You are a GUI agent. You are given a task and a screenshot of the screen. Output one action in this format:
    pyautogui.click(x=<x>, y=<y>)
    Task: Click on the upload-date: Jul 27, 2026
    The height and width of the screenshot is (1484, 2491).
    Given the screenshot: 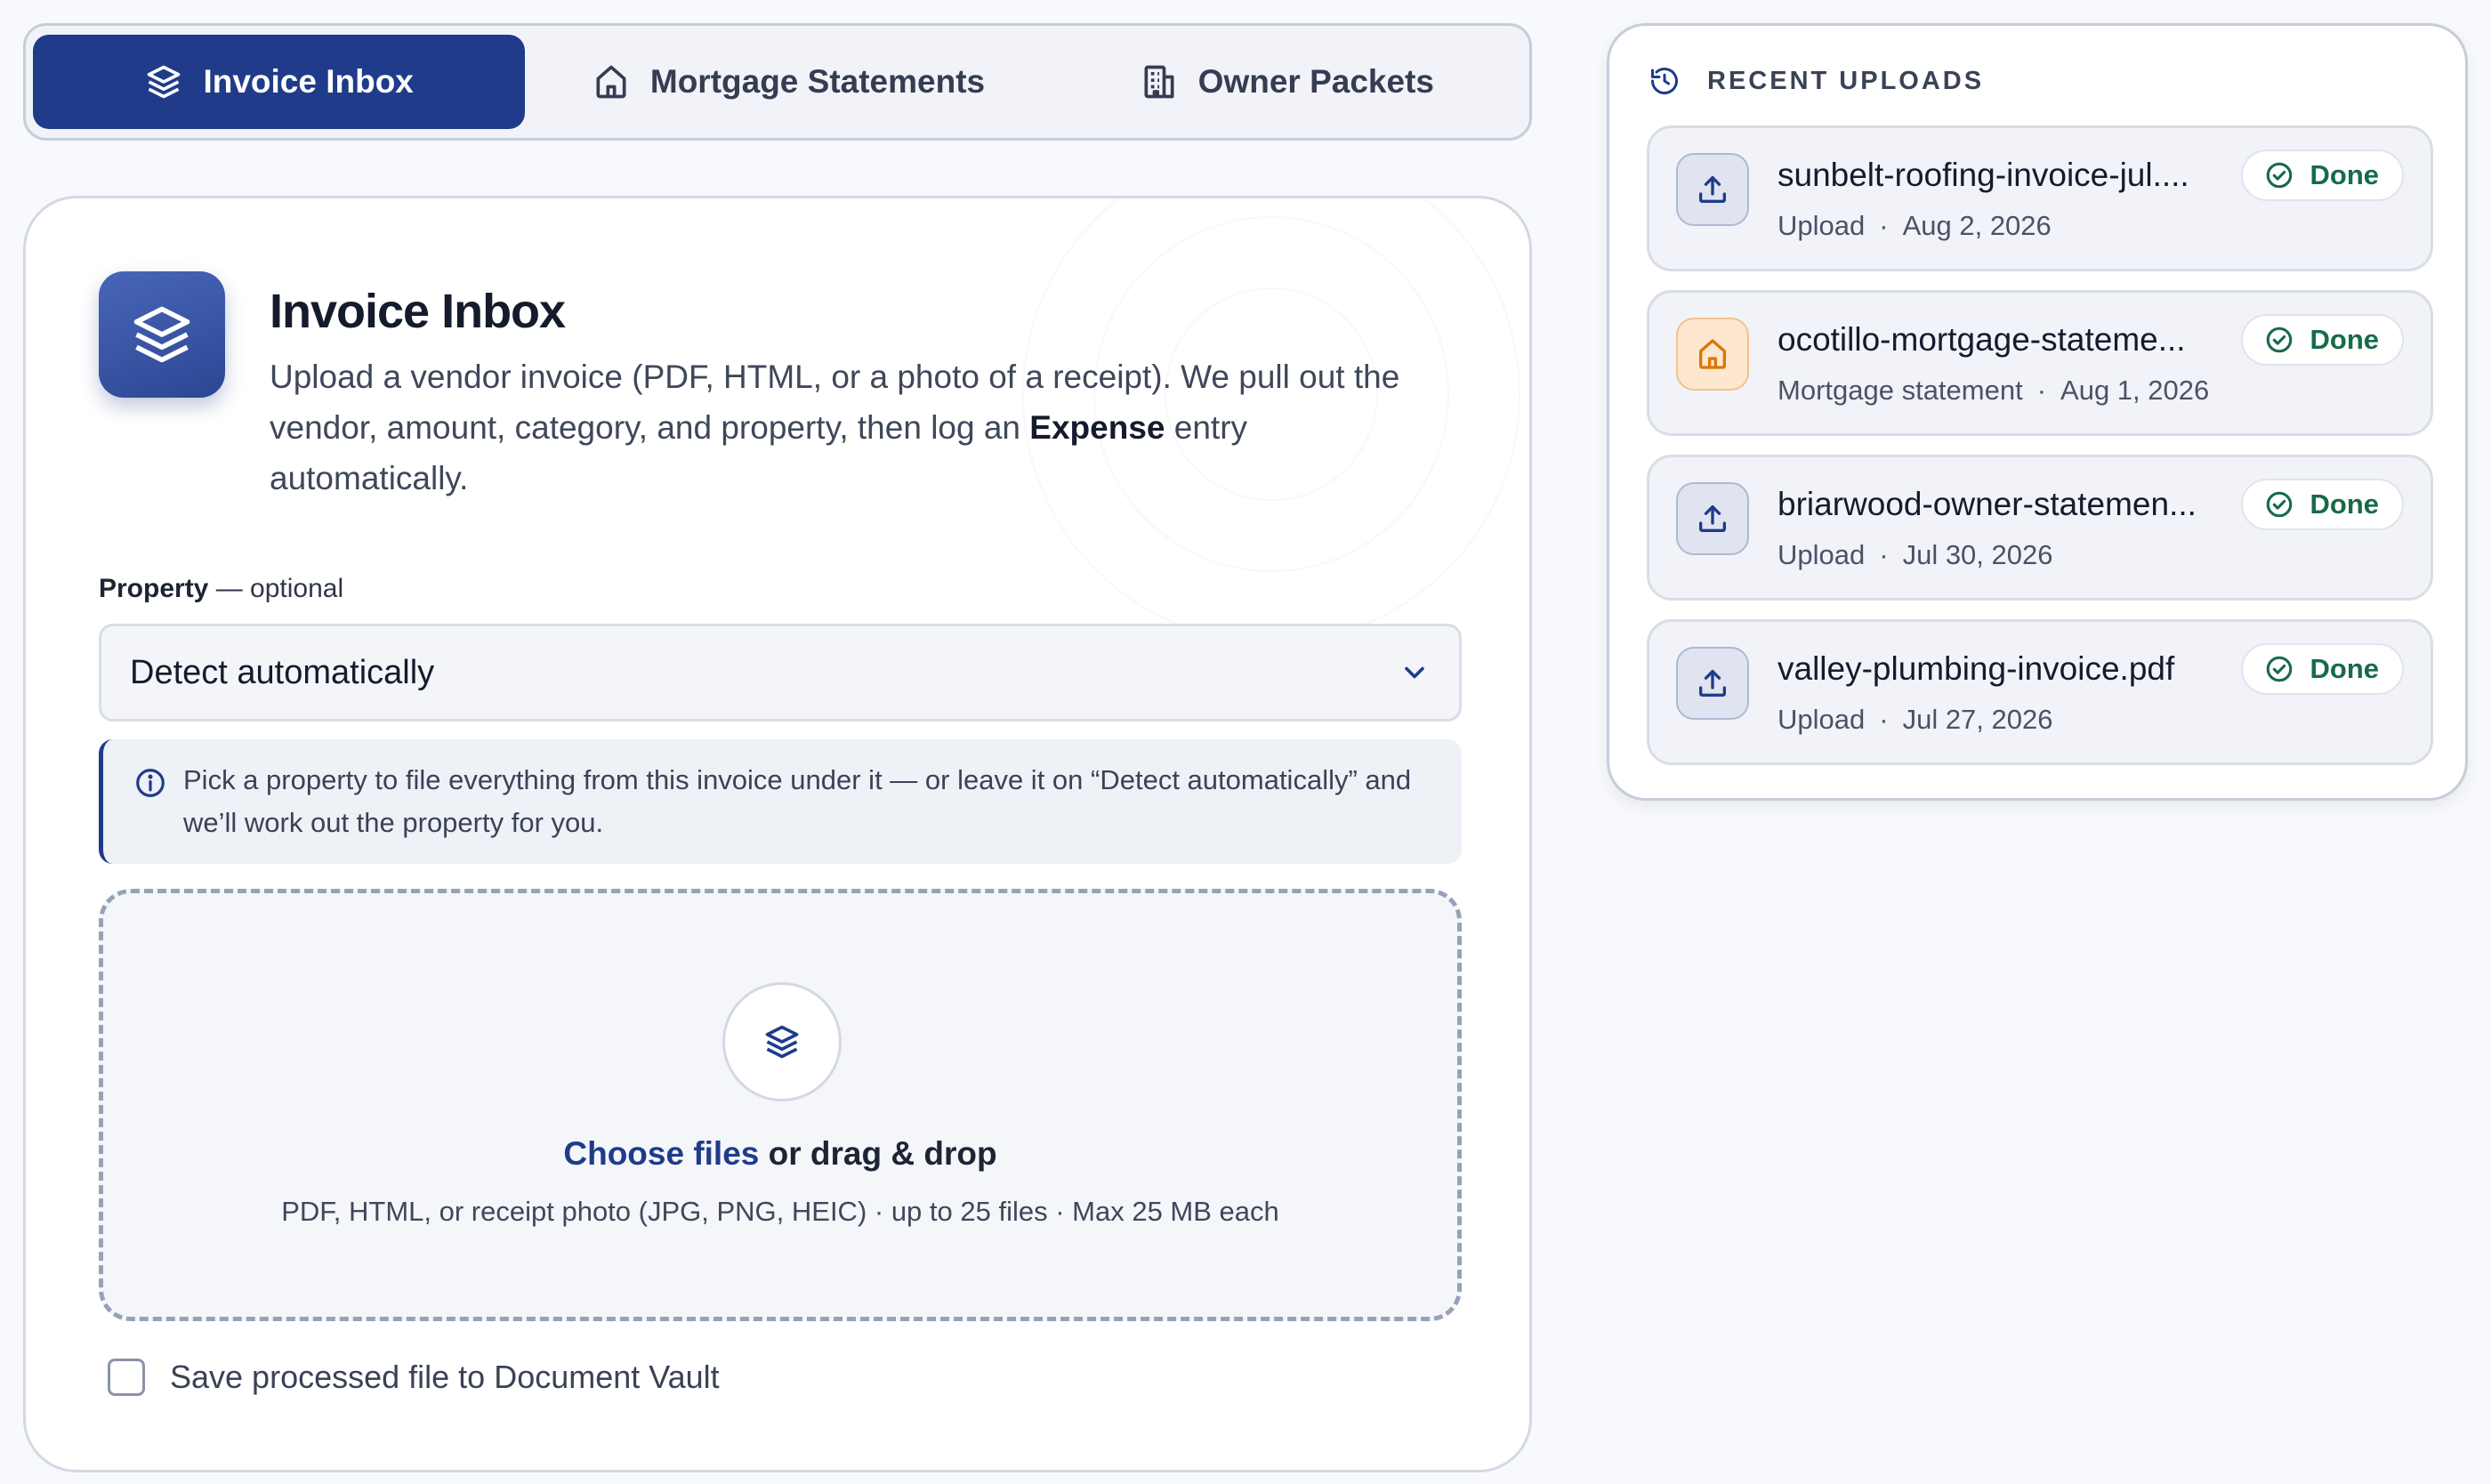 What is the action you would take?
    pyautogui.click(x=1977, y=719)
    